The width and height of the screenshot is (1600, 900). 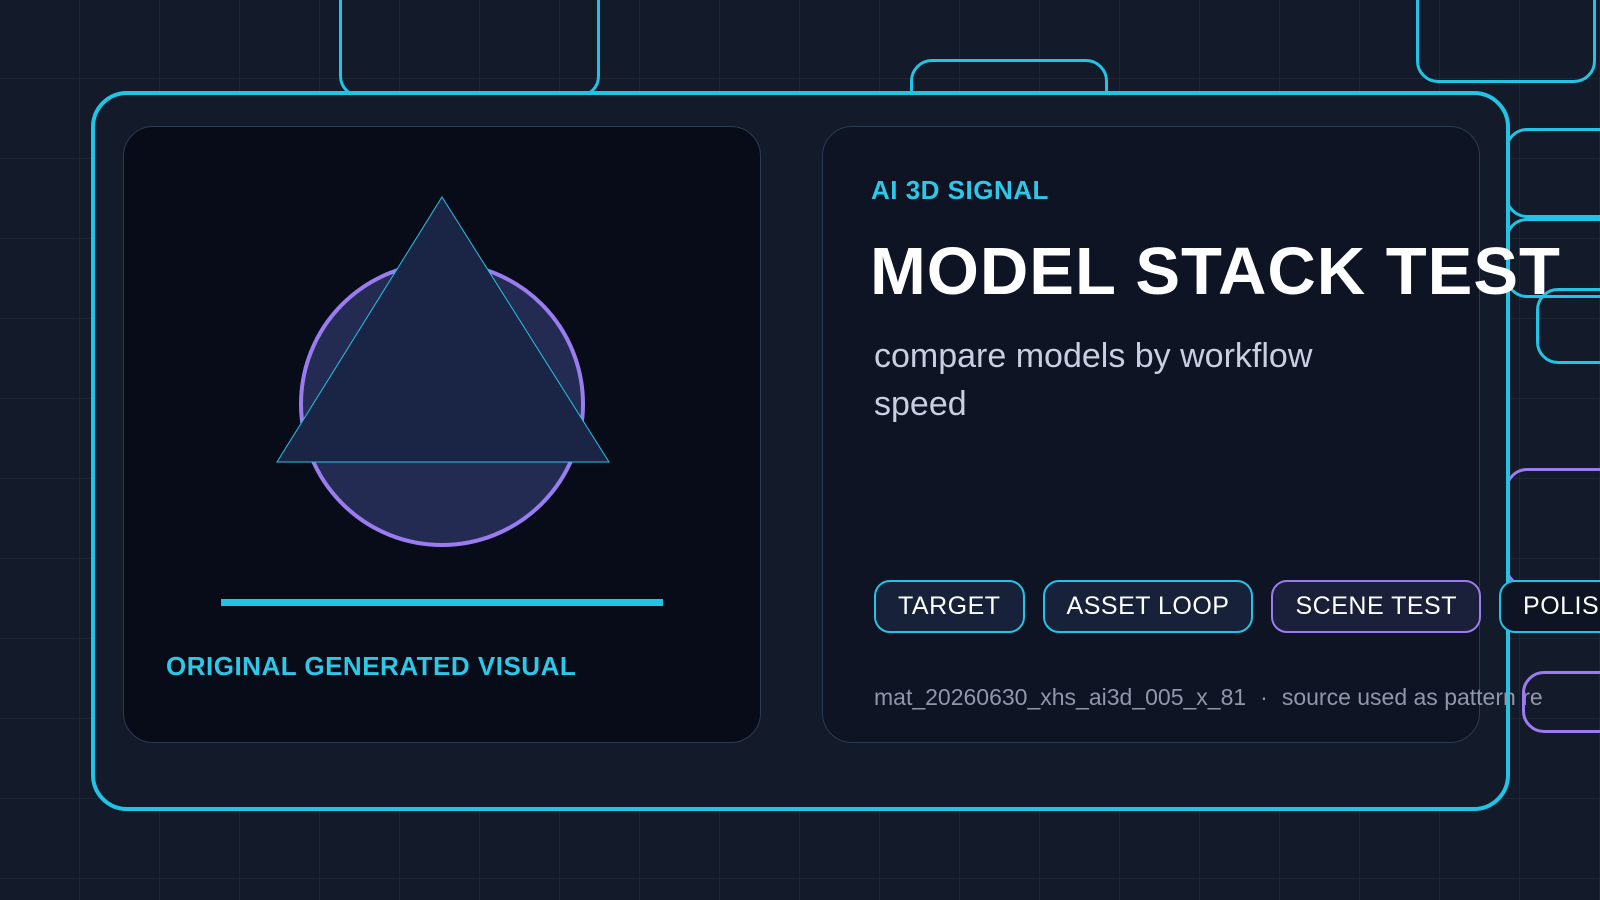 I want to click on tag-asset-loop: ASSET LOOP, so click(x=1148, y=606).